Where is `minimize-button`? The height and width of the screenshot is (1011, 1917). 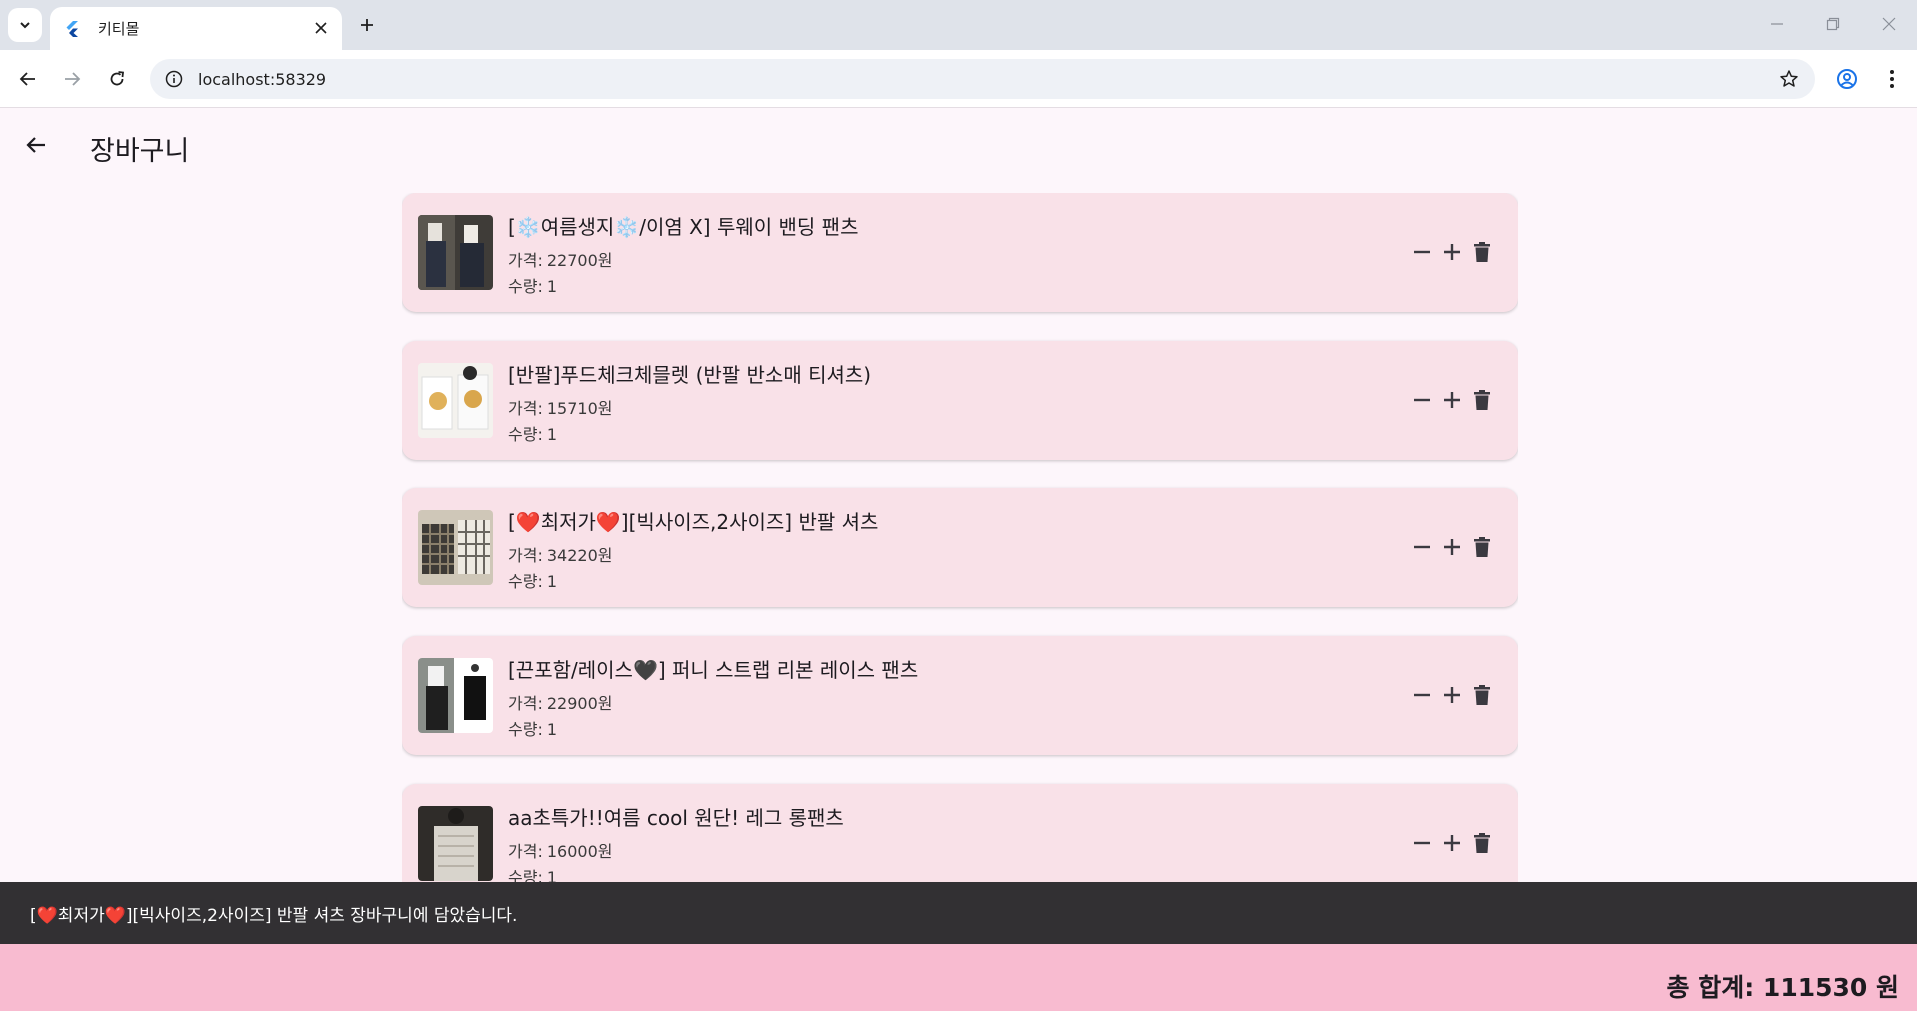 minimize-button is located at coordinates (1777, 24).